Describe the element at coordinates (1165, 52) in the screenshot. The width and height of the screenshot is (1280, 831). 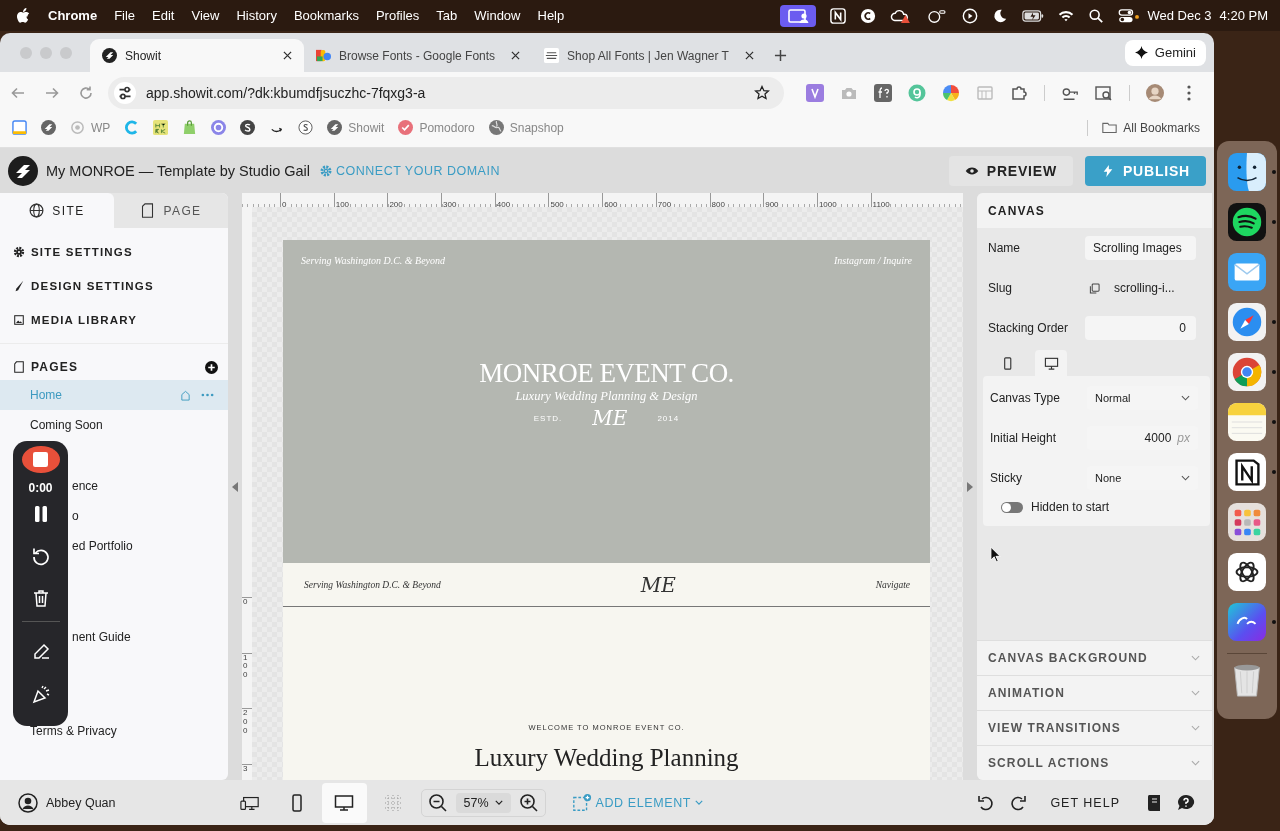
I see `gemini-button: Gemini` at that location.